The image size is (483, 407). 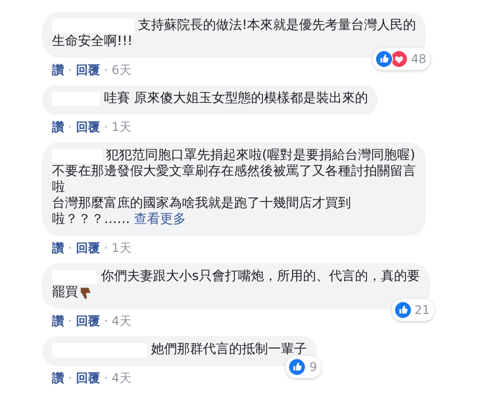 I want to click on comment-text: 她們那群代言的抵制一輩子, so click(x=229, y=350).